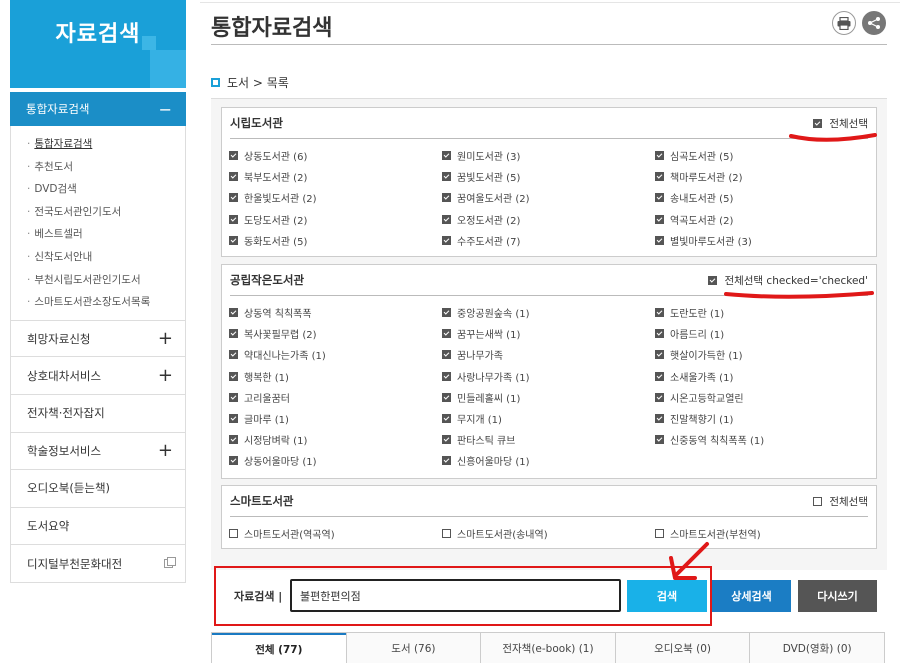 The height and width of the screenshot is (663, 900). I want to click on library-option: 약대신나는가족 (1), so click(335, 354).